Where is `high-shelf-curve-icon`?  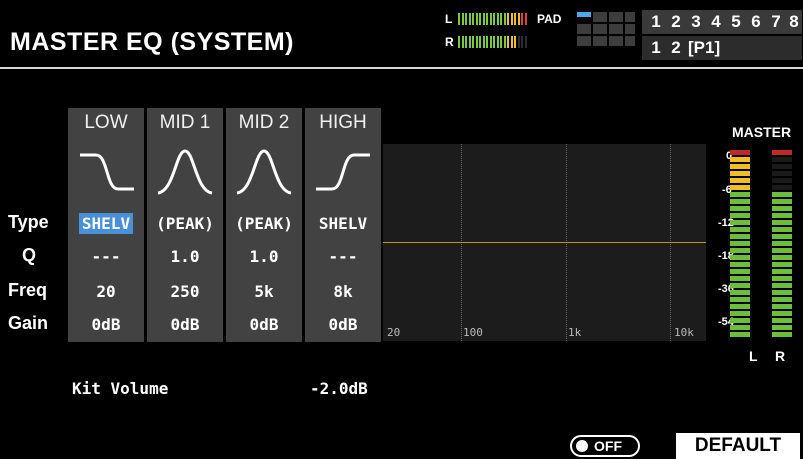 high-shelf-curve-icon is located at coordinates (343, 172).